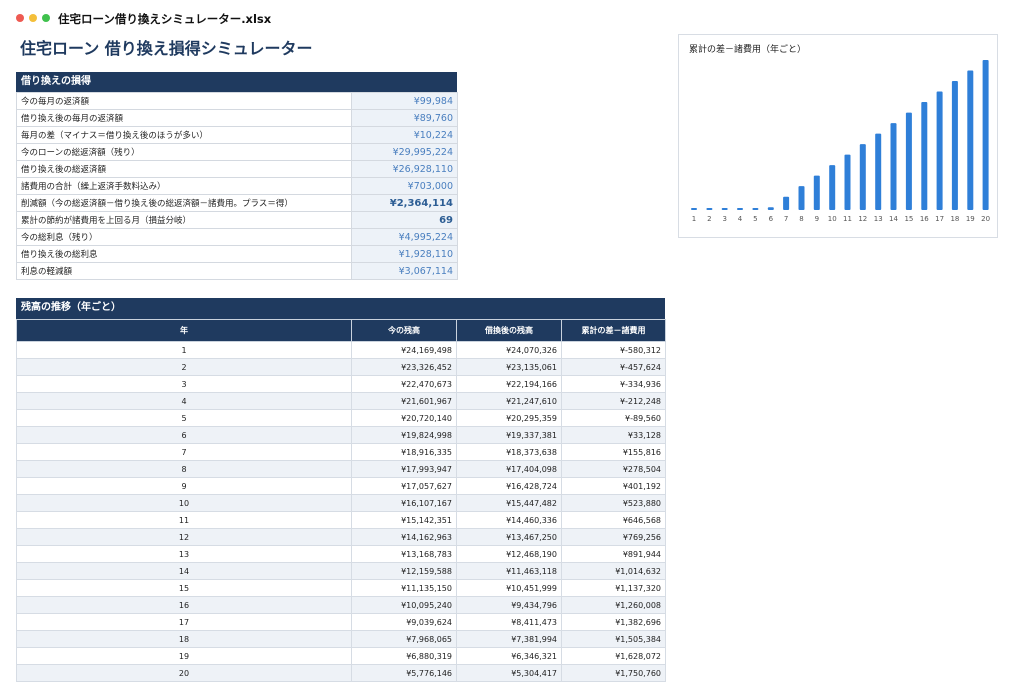 Image resolution: width=1024 pixels, height=683 pixels. What do you see at coordinates (509, 673) in the screenshot?
I see `refinanced-balance-cell: ¥5,304,417` at bounding box center [509, 673].